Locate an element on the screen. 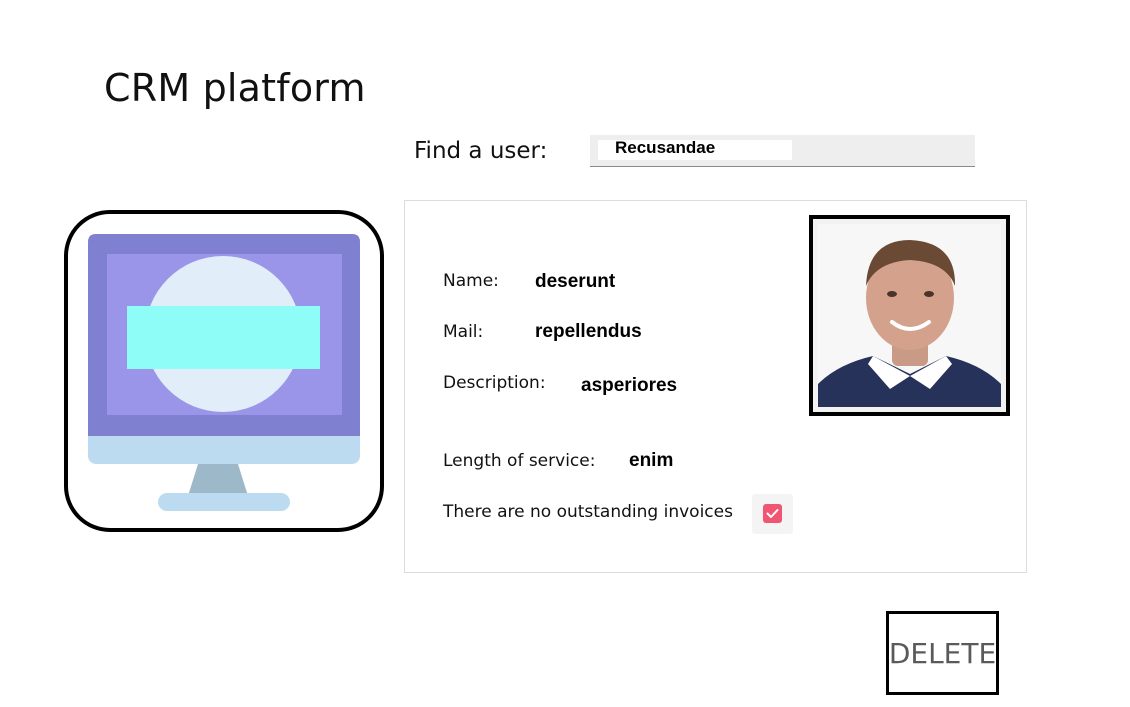 This screenshot has height=707, width=1130. delete-button: DELETE is located at coordinates (942, 653).